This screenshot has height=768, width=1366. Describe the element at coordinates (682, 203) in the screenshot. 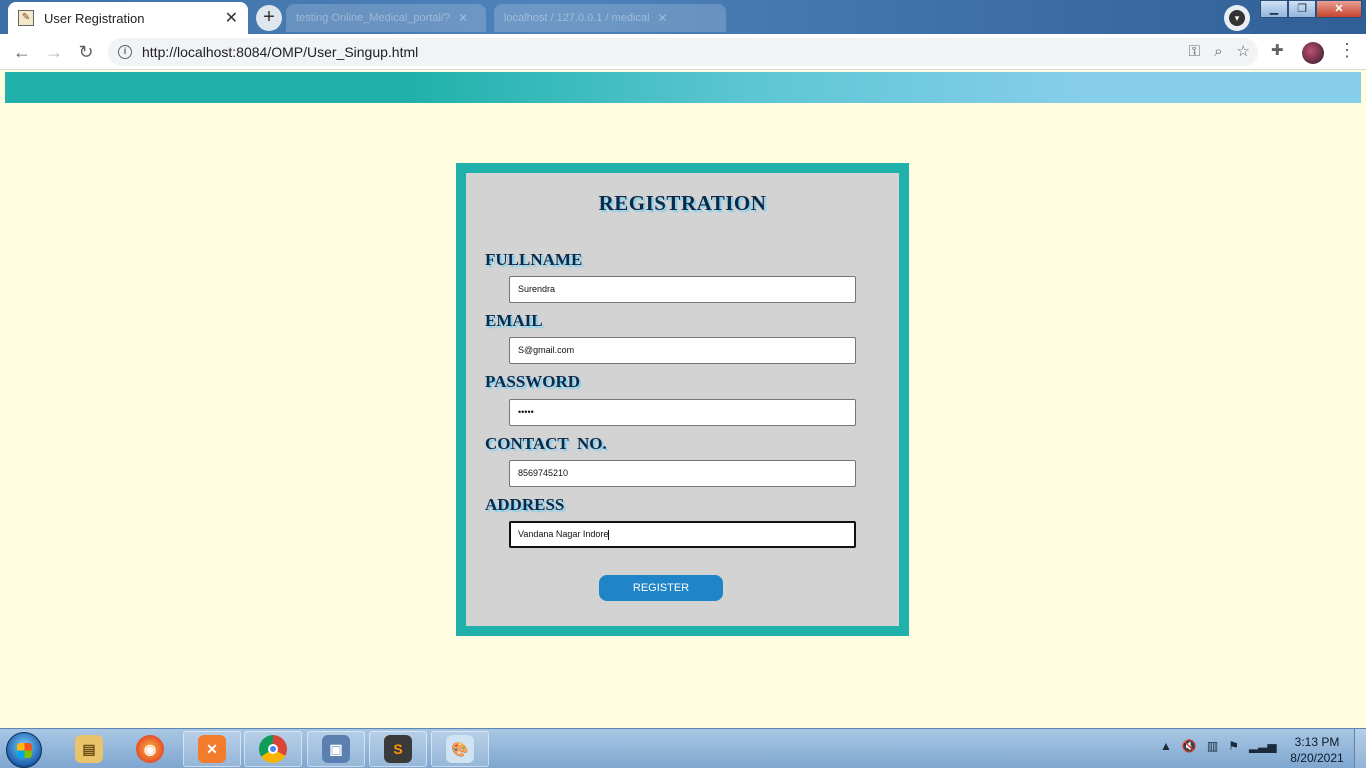

I see `form-title: REGISTRATION` at that location.